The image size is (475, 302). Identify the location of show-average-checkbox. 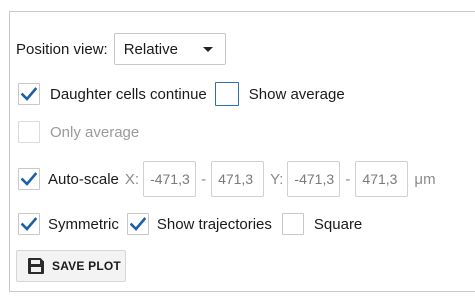
(226, 94).